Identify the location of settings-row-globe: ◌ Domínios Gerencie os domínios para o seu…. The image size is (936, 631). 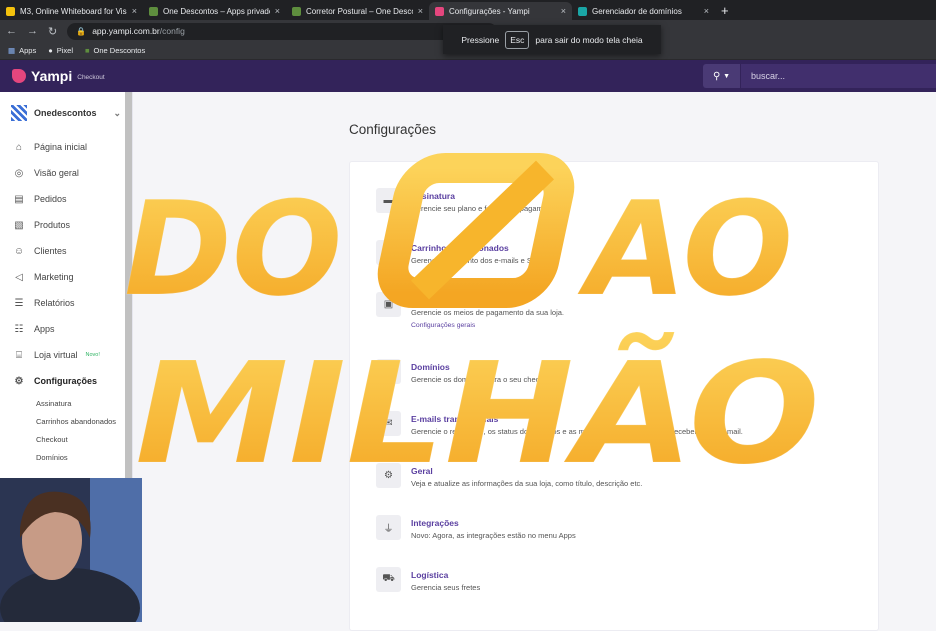
(466, 372).